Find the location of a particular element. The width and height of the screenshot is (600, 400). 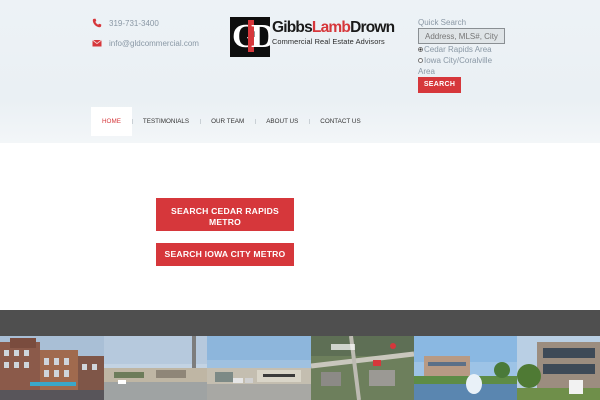

quick-search-button: SEARCH is located at coordinates (439, 85).